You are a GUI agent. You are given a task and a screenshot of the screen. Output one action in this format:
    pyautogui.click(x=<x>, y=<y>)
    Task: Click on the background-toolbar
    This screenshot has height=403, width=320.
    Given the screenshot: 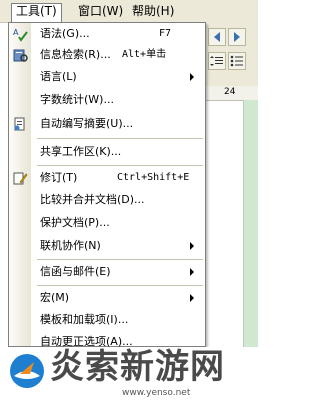 What is the action you would take?
    pyautogui.click(x=229, y=54)
    